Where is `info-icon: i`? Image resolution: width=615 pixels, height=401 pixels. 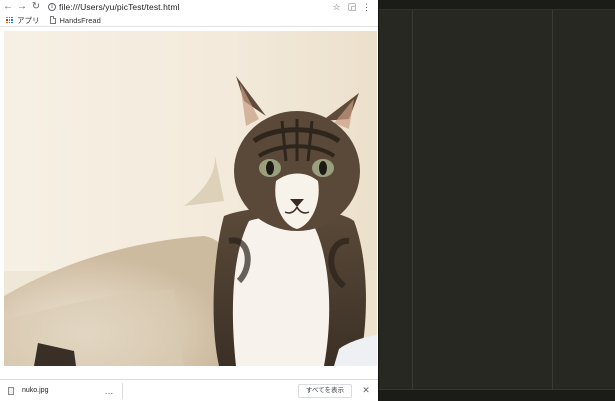 info-icon: i is located at coordinates (52, 7).